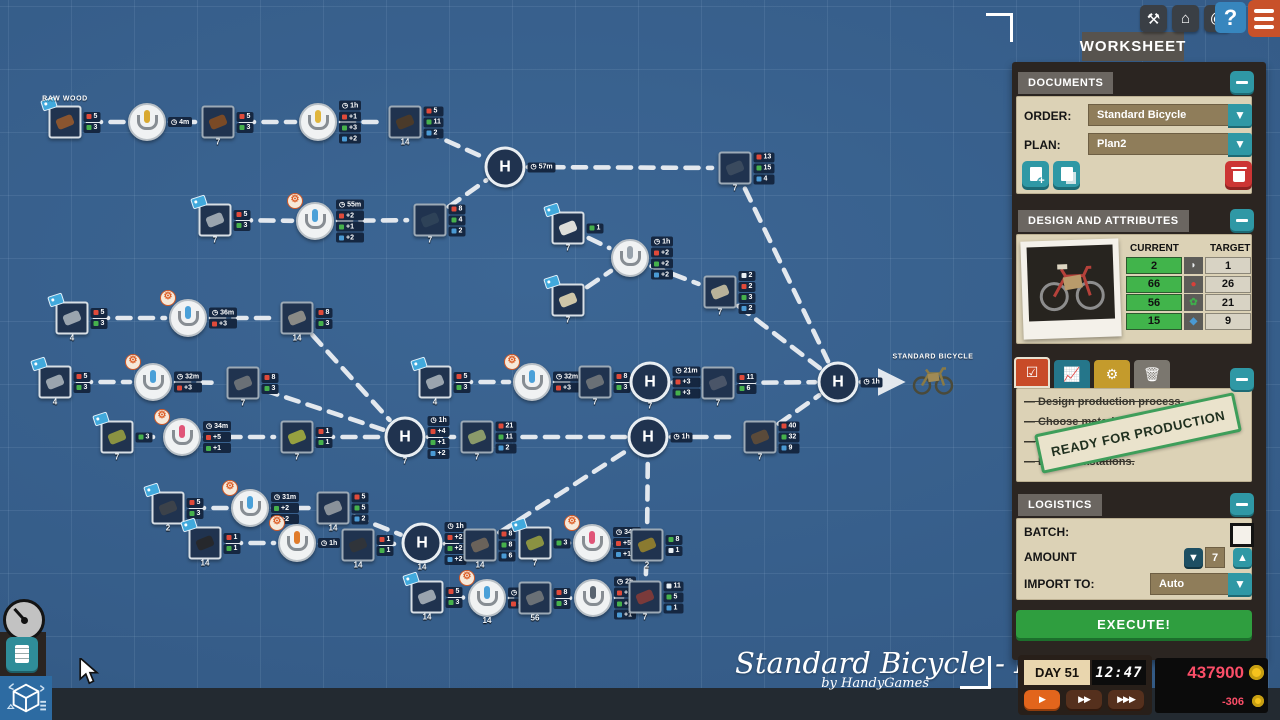 The height and width of the screenshot is (720, 1280). What do you see at coordinates (230, 488) in the screenshot?
I see `upgrade-gear-icon: ⚙` at bounding box center [230, 488].